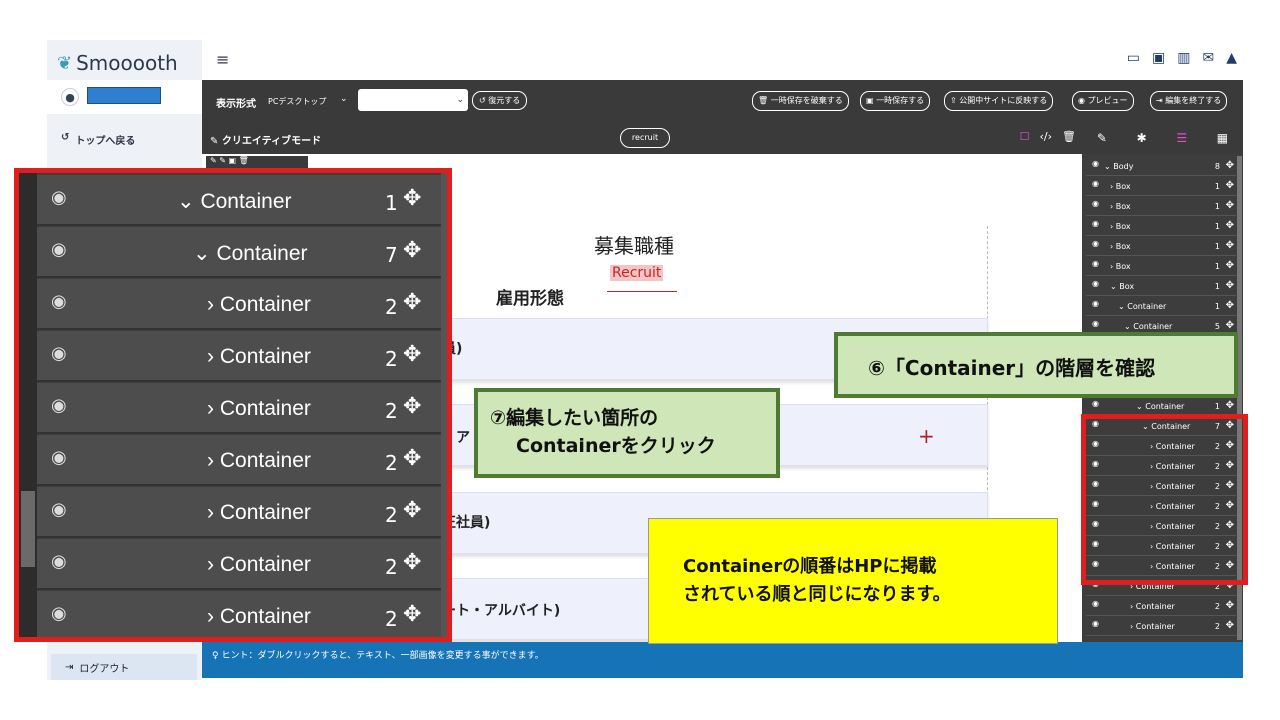  I want to click on desktop-icon: ▭, so click(1133, 58).